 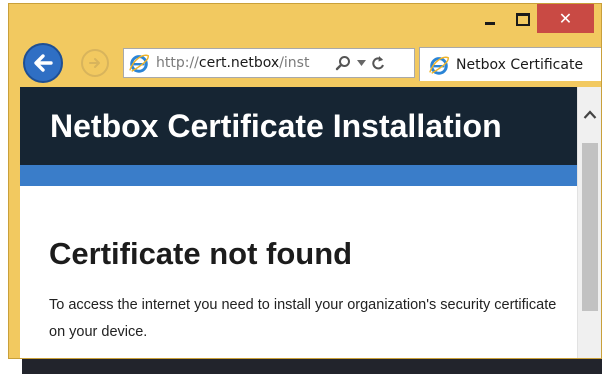 I want to click on url-scheme: http://, so click(x=177, y=63).